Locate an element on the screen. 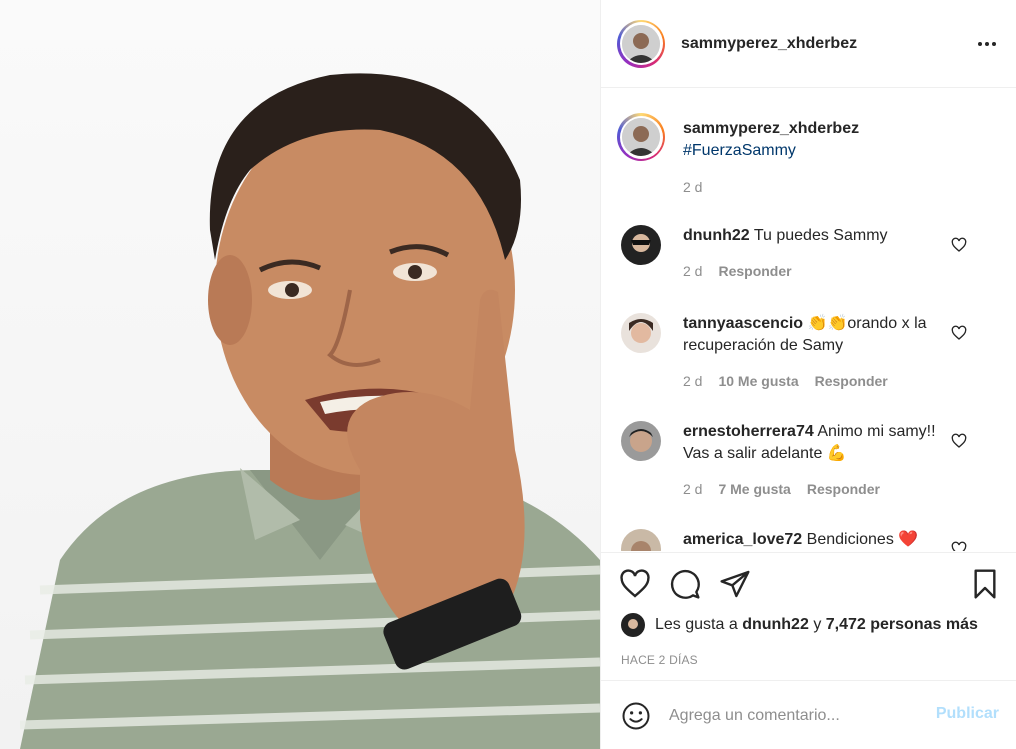  post-header: sammyperez_xhderbez is located at coordinates (808, 44).